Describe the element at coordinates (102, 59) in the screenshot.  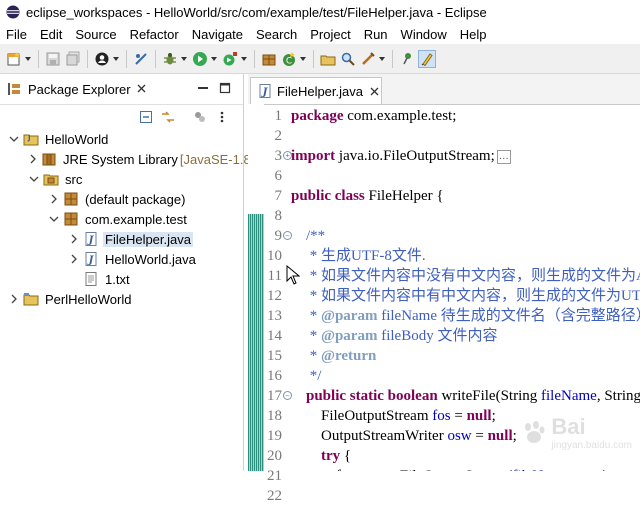
I see `profile-icon` at that location.